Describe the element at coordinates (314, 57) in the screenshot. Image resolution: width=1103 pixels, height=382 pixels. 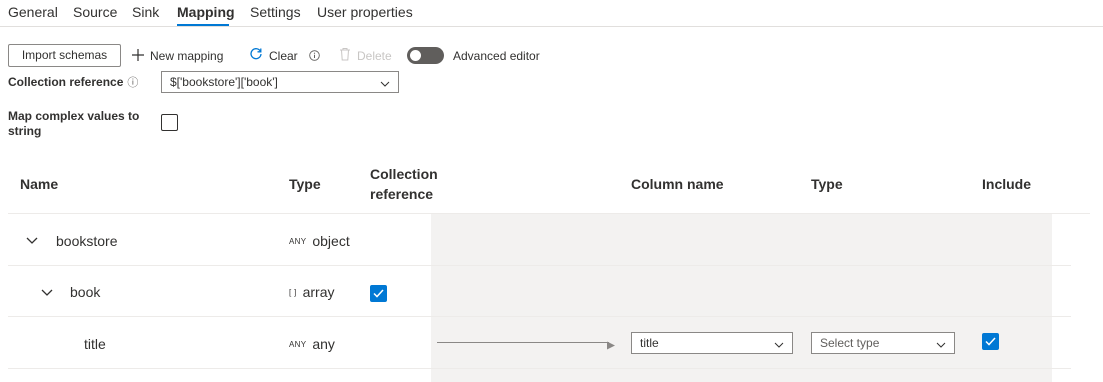
I see `info-icon` at that location.